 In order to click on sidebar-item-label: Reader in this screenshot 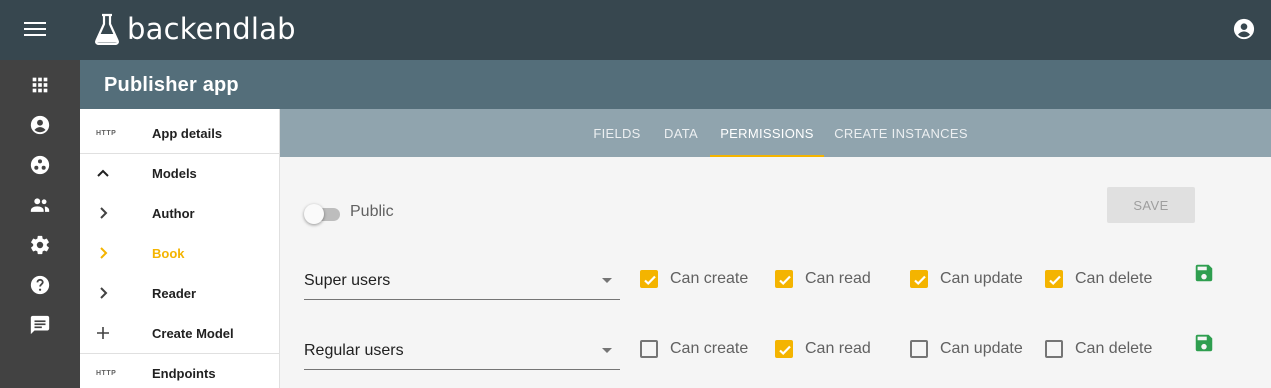, I will do `click(174, 293)`.